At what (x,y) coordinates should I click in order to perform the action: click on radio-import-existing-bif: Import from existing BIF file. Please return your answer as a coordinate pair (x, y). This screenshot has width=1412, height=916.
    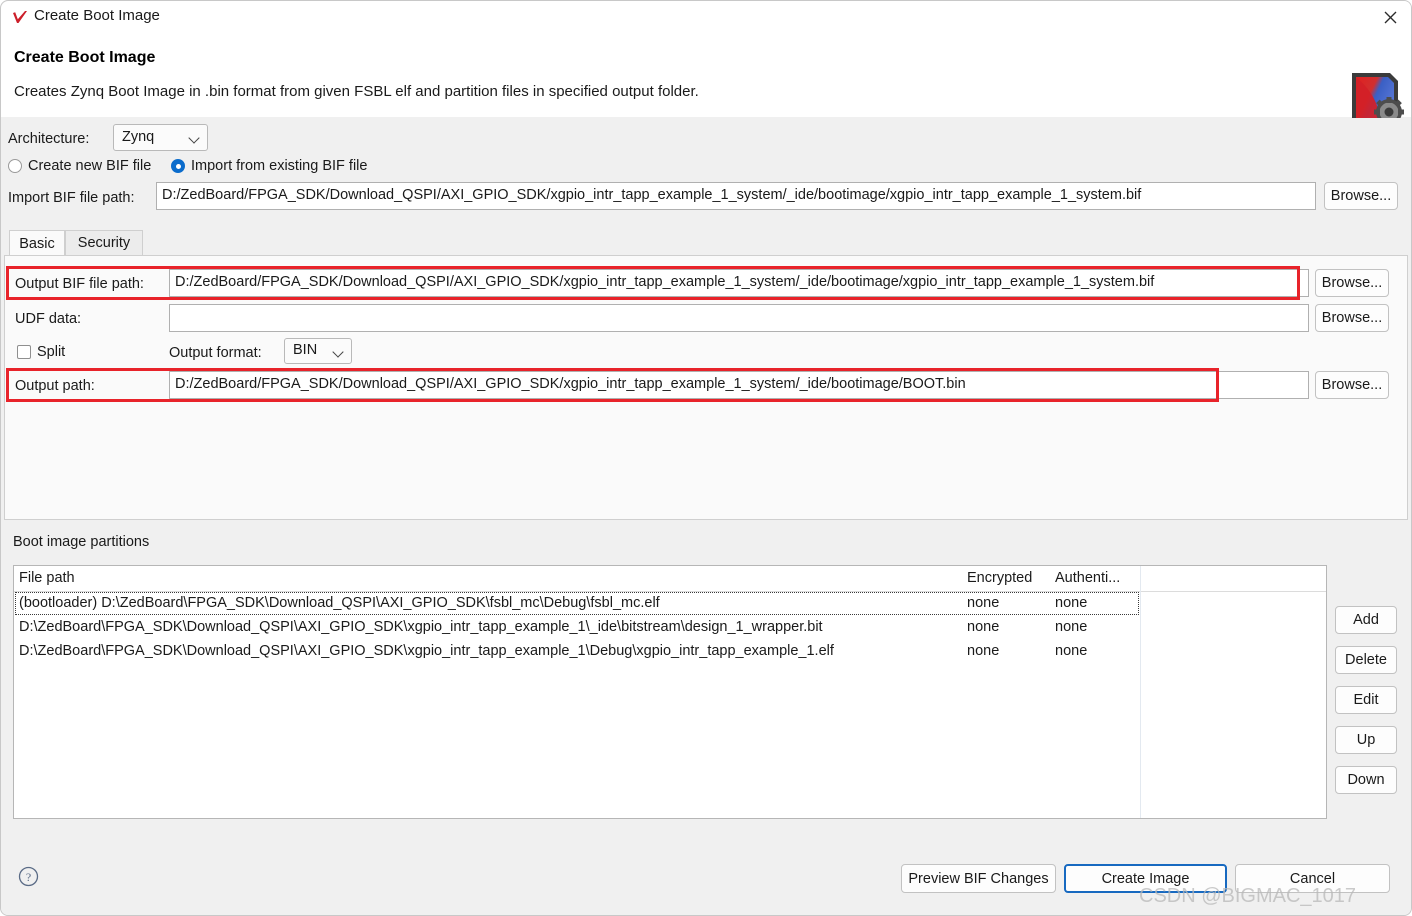
    Looking at the image, I should click on (269, 166).